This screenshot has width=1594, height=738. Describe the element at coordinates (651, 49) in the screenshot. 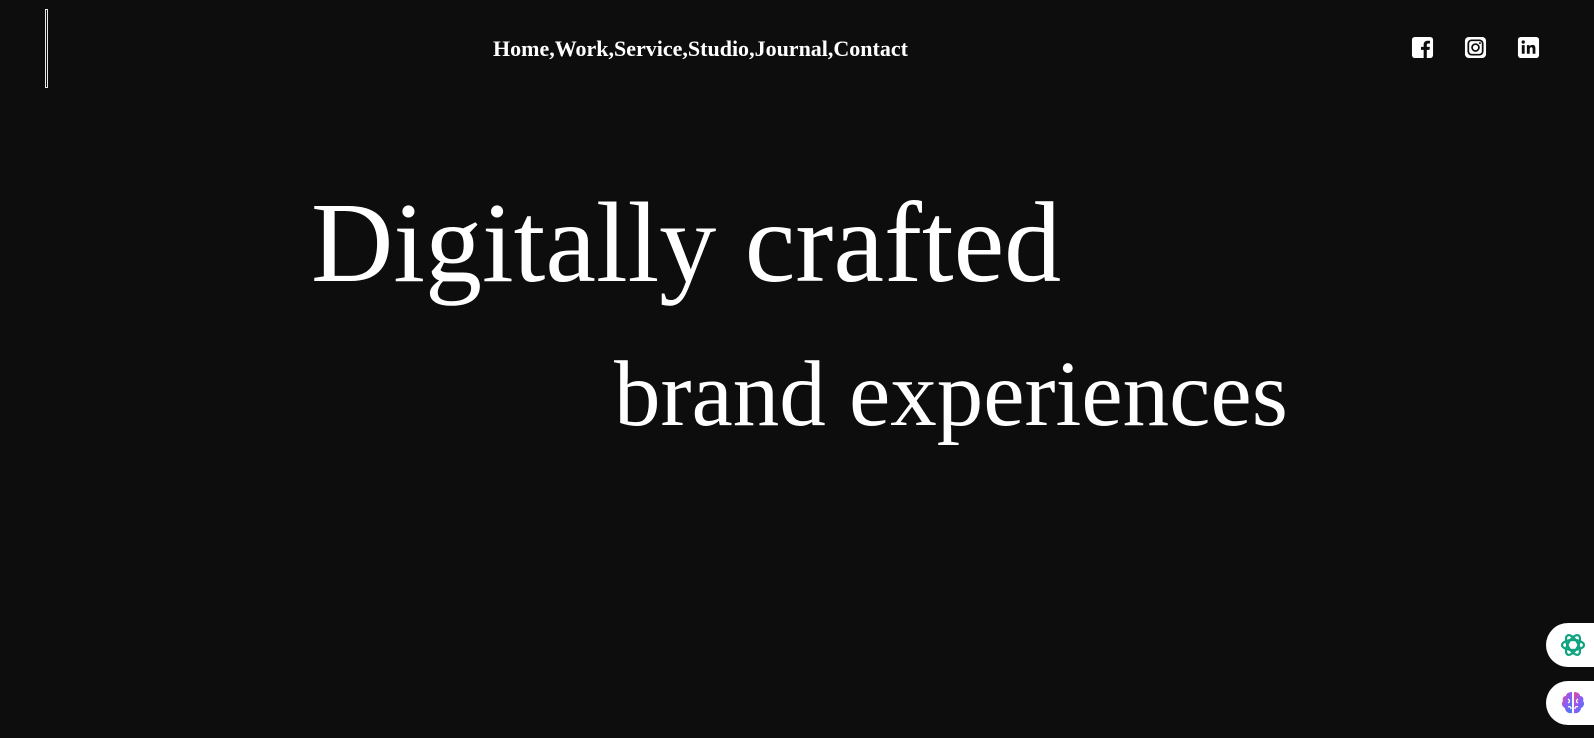

I see `nav-item-service: Service,` at that location.